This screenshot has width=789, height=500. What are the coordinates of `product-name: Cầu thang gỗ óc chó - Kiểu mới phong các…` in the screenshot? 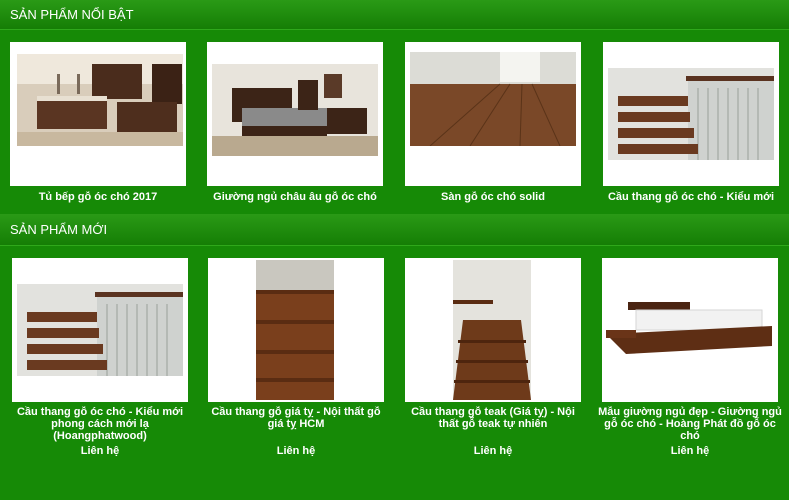 It's located at (100, 424).